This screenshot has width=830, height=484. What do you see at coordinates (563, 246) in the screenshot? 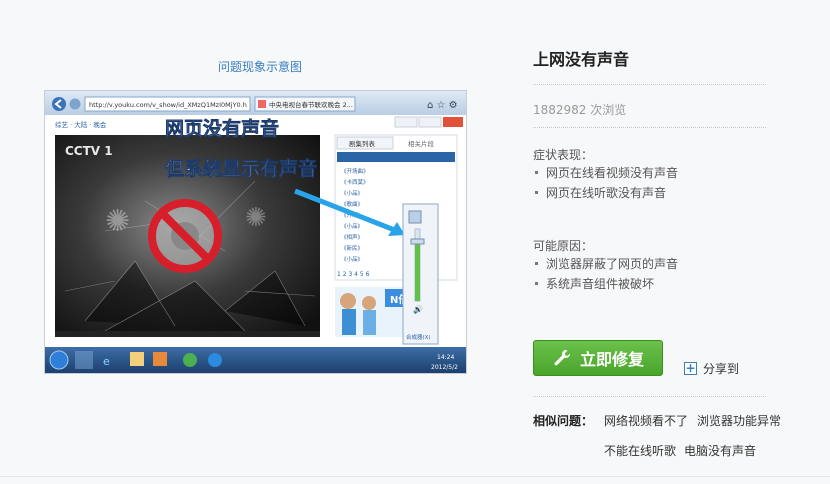
I see `causes-heading: 可能原因：` at bounding box center [563, 246].